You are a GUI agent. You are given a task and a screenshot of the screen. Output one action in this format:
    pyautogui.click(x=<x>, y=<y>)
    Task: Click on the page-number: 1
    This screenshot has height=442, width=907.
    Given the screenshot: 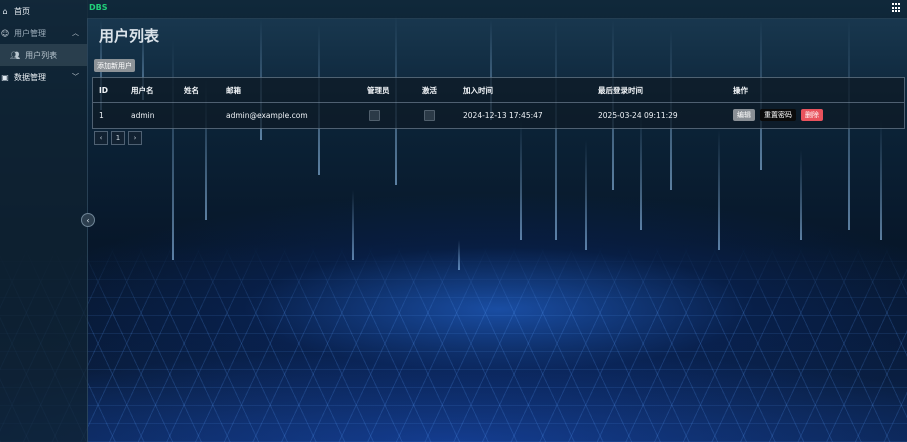 What is the action you would take?
    pyautogui.click(x=118, y=138)
    